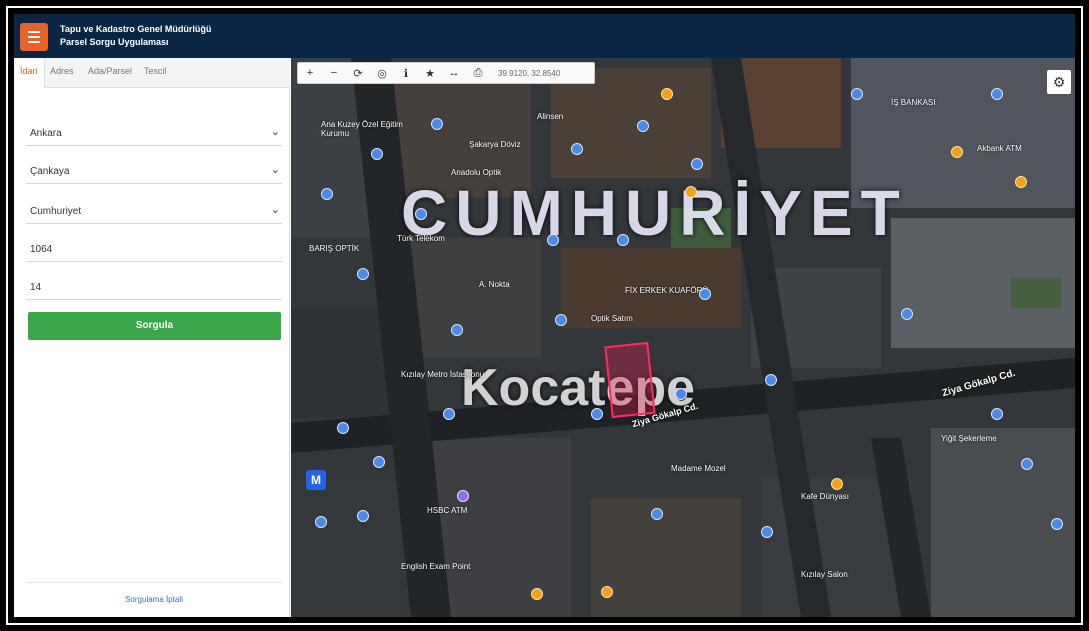 This screenshot has height=631, width=1089. What do you see at coordinates (34, 37) in the screenshot?
I see `hamburger-menu-icon` at bounding box center [34, 37].